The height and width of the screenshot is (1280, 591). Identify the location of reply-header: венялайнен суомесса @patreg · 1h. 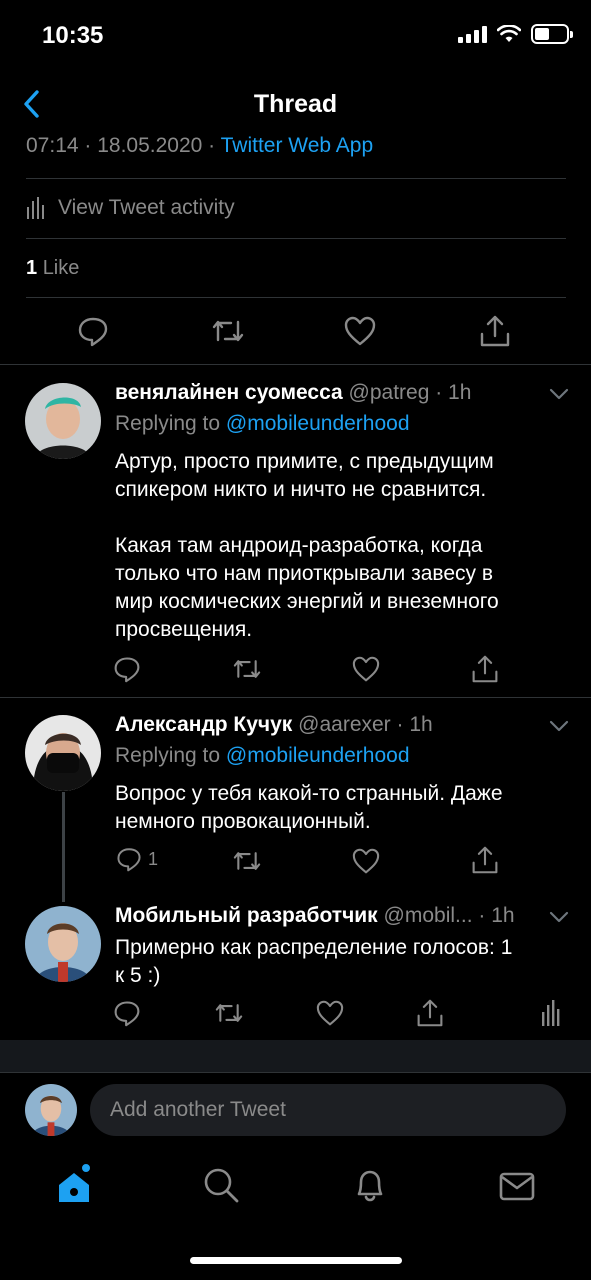
(293, 393).